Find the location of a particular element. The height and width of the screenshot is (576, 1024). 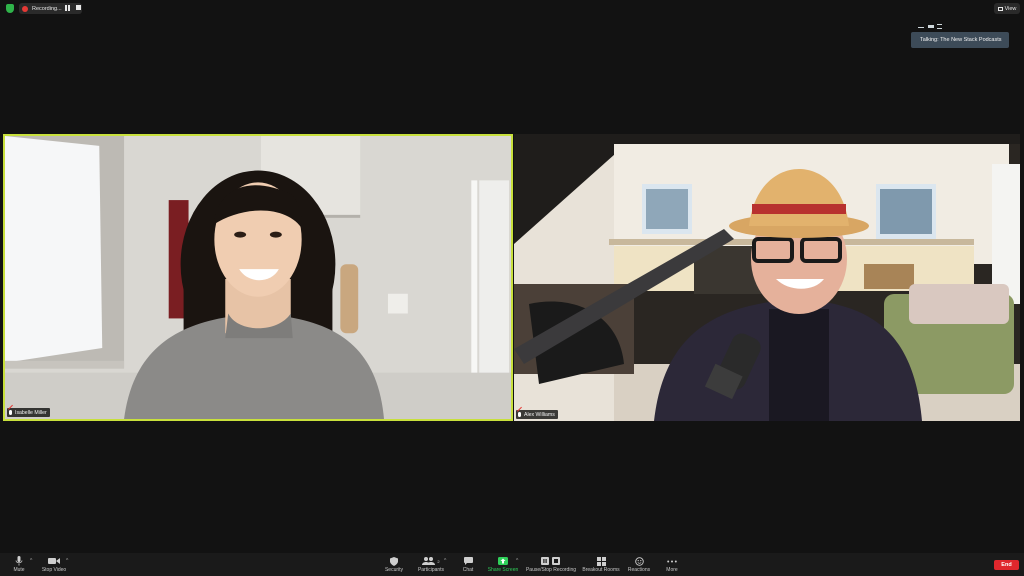

view-button: View is located at coordinates (1007, 8).